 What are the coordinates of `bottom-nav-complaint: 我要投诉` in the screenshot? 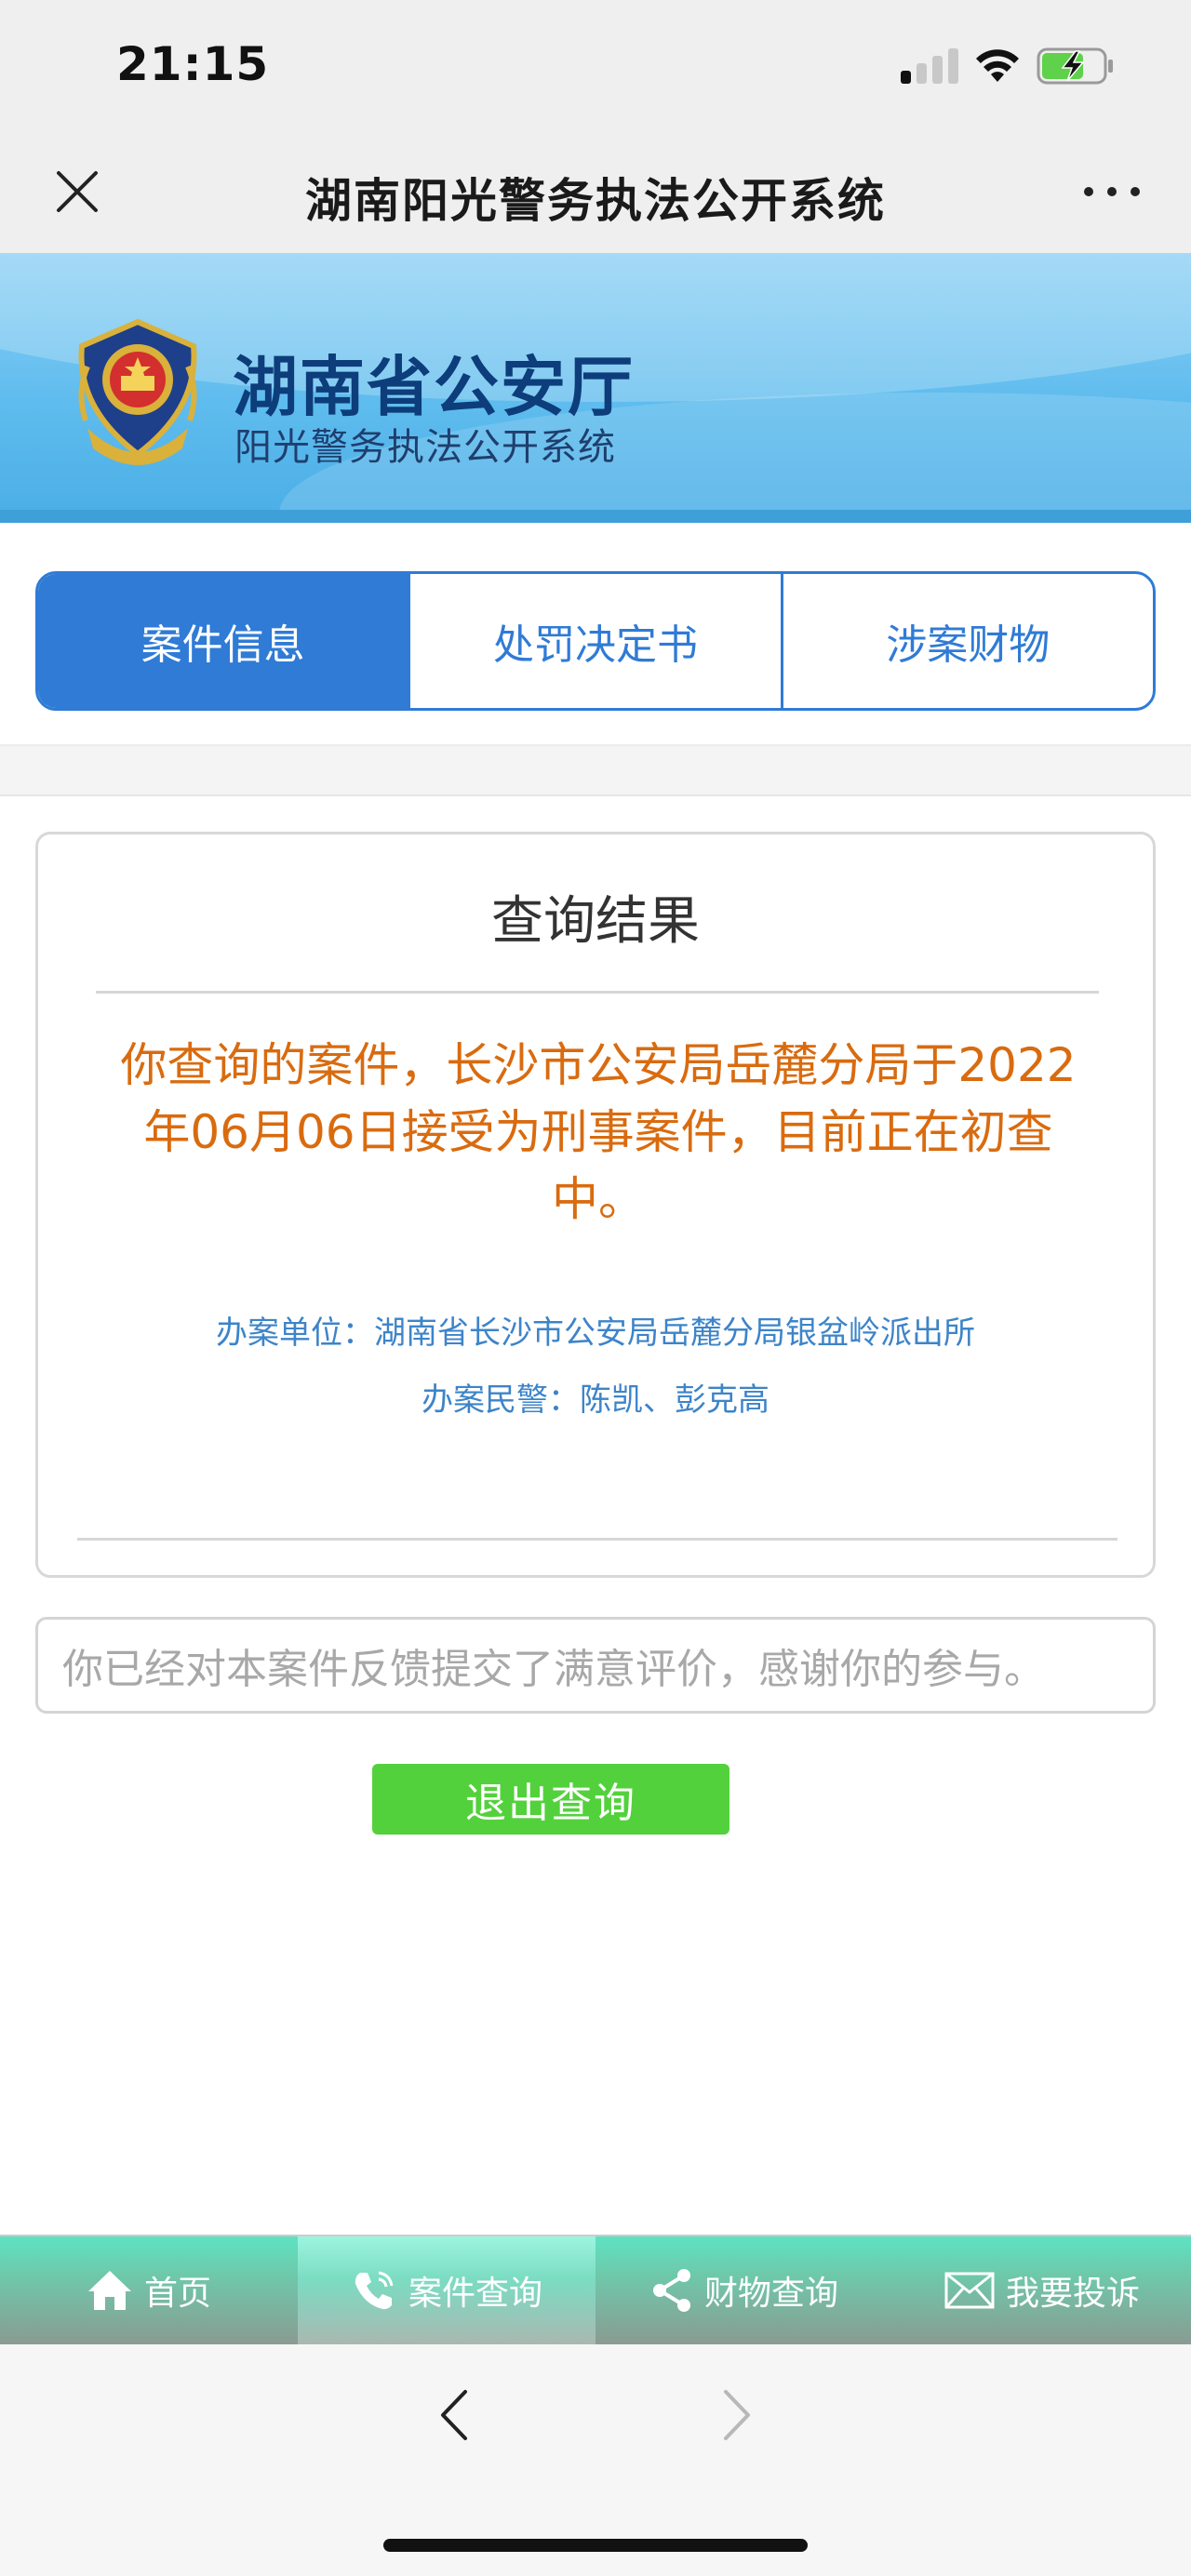 It's located at (1042, 2290).